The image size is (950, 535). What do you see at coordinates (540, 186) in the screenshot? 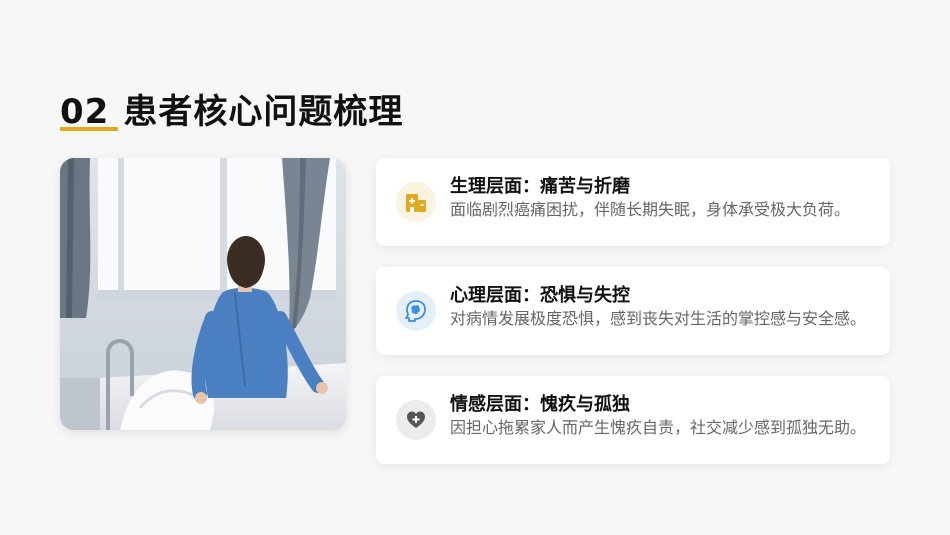
I see `card-heading: 生理层面：痛苦与折磨` at bounding box center [540, 186].